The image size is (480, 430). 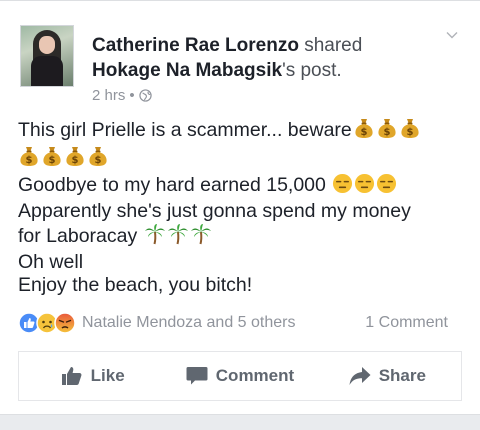 What do you see at coordinates (452, 35) in the screenshot?
I see `chevron-down-icon` at bounding box center [452, 35].